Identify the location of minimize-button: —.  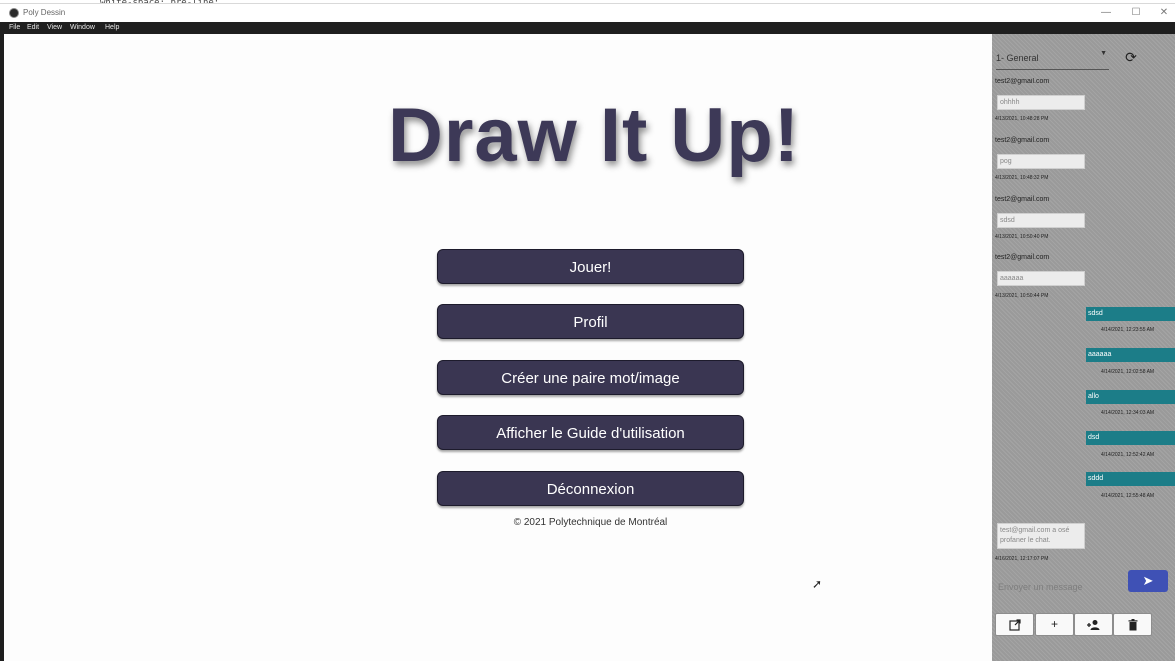
(1106, 13).